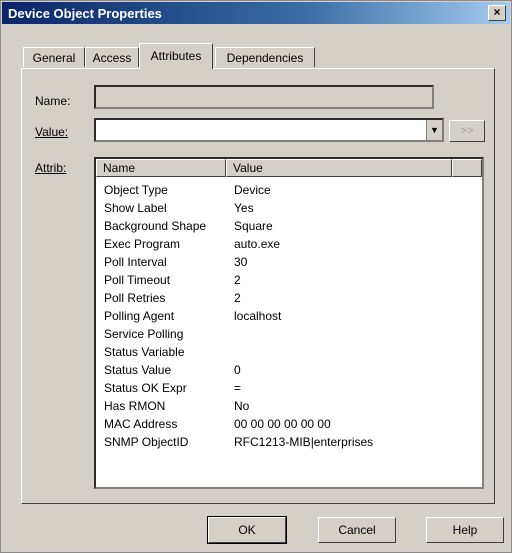 The width and height of the screenshot is (512, 553). I want to click on attrib-name: Status OK Expr, so click(145, 388).